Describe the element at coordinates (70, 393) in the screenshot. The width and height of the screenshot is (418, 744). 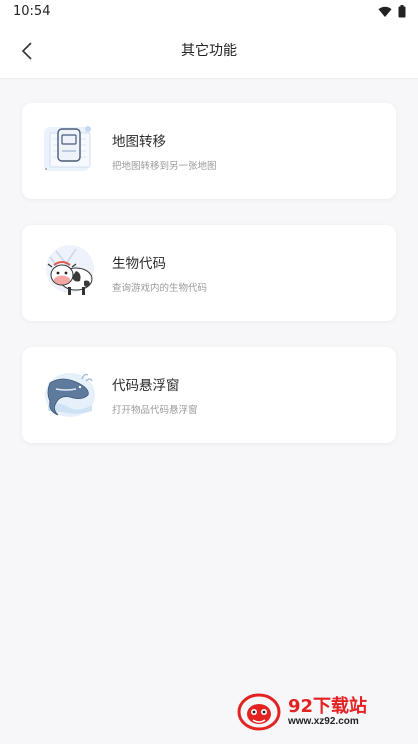
I see `whale-icon` at that location.